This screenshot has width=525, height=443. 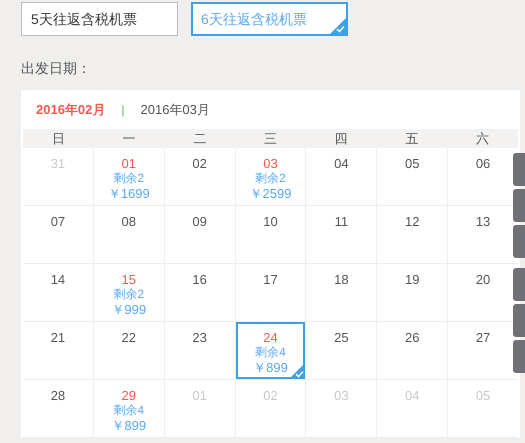 I want to click on day-number: 01, so click(x=129, y=163).